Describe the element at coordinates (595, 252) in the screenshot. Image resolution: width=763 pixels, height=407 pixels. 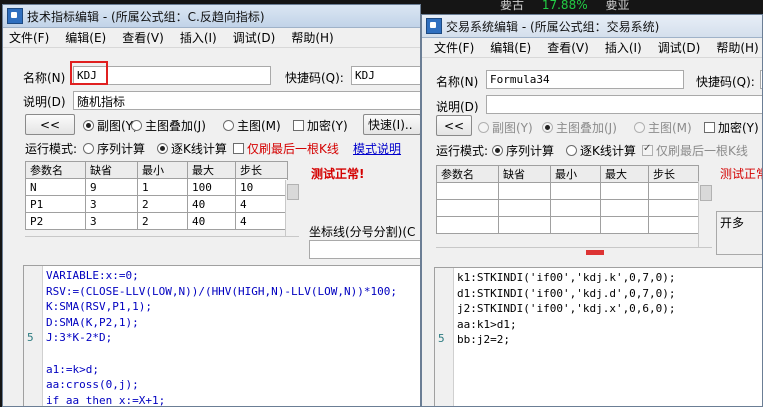
I see `hscroll-thumb` at that location.